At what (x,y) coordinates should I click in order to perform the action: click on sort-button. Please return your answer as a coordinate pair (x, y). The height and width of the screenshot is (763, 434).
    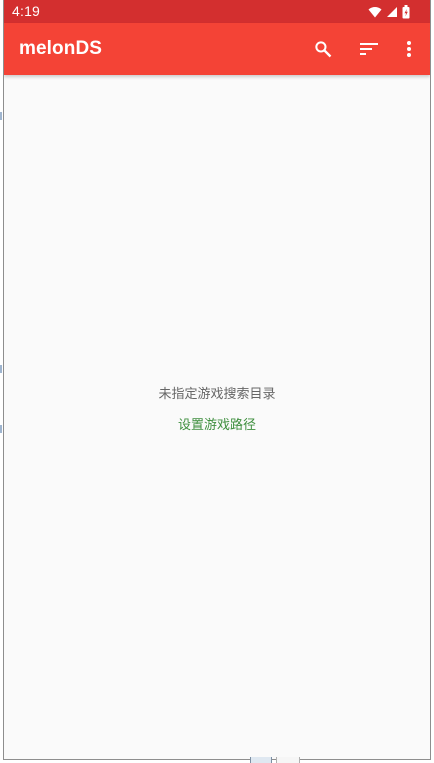
    Looking at the image, I should click on (369, 49).